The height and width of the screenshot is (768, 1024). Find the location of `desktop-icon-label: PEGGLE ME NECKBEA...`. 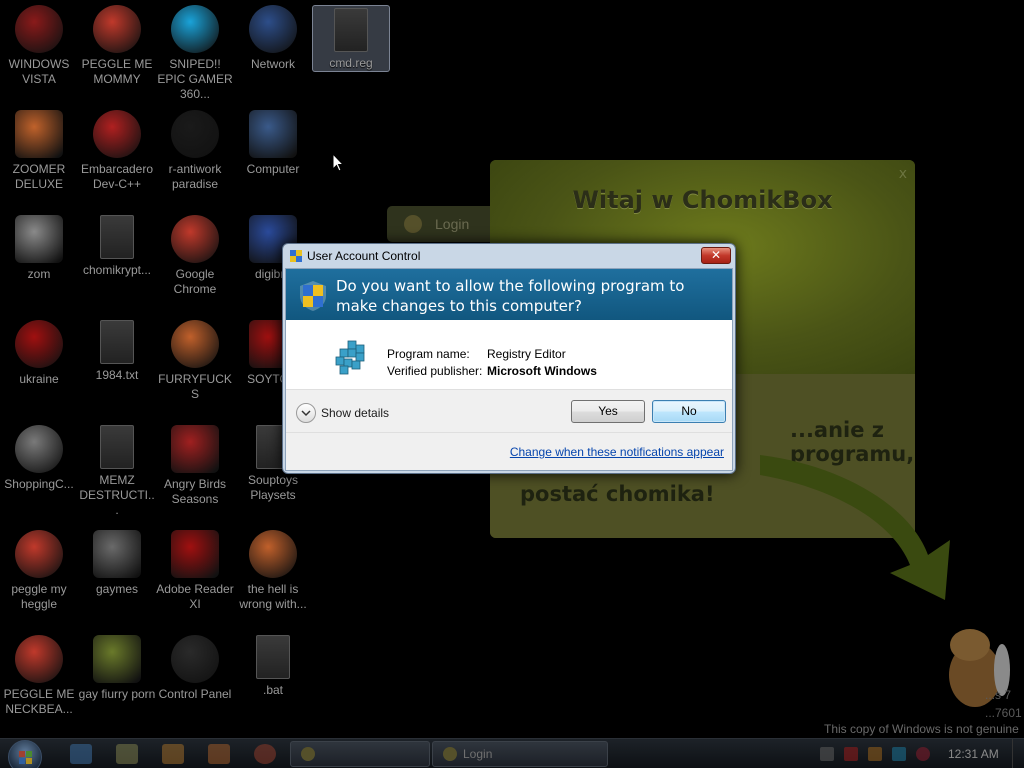

desktop-icon-label: PEGGLE ME NECKBEA... is located at coordinates (39, 701).